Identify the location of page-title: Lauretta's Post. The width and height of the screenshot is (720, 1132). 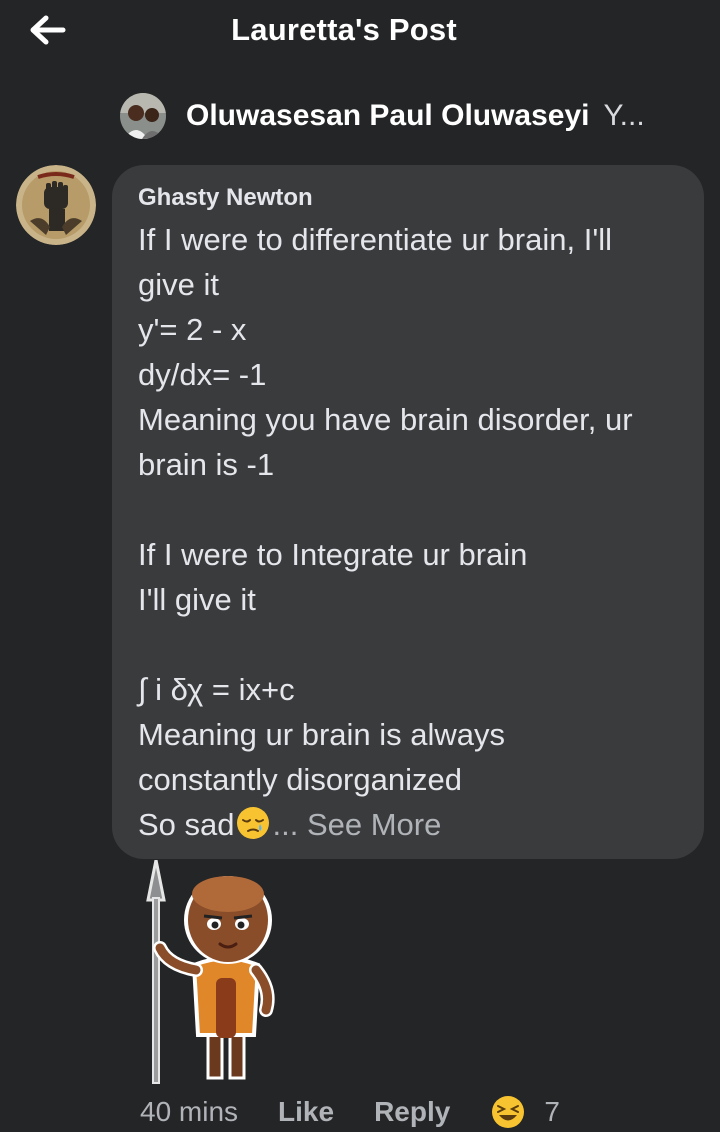
(344, 29).